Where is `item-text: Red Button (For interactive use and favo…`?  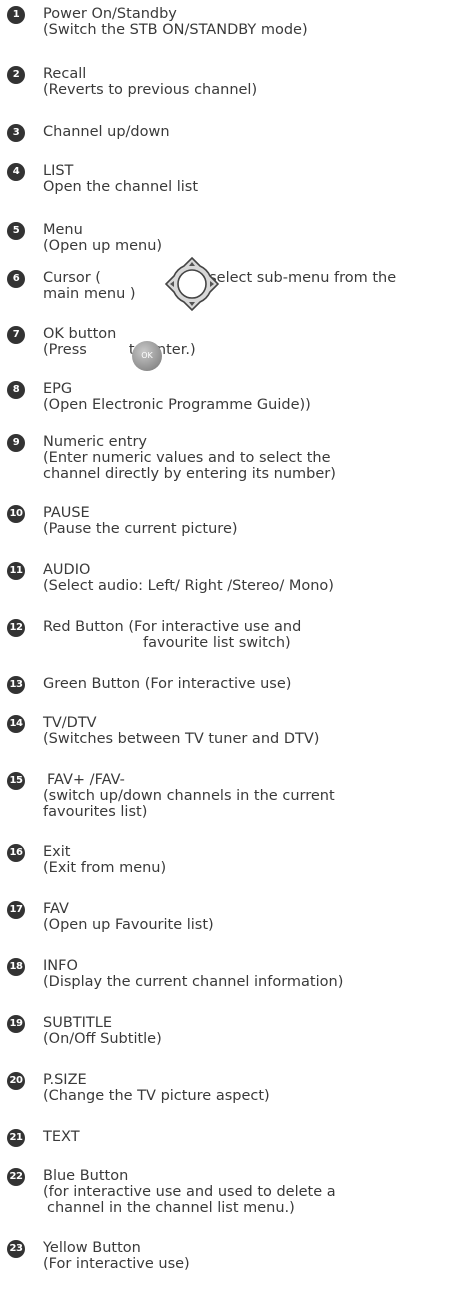 item-text: Red Button (For interactive use and favo… is located at coordinates (246, 635).